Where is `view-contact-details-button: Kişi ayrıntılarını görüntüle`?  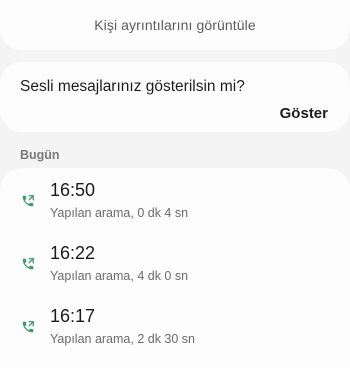
view-contact-details-button: Kişi ayrıntılarını görüntüle is located at coordinates (175, 25).